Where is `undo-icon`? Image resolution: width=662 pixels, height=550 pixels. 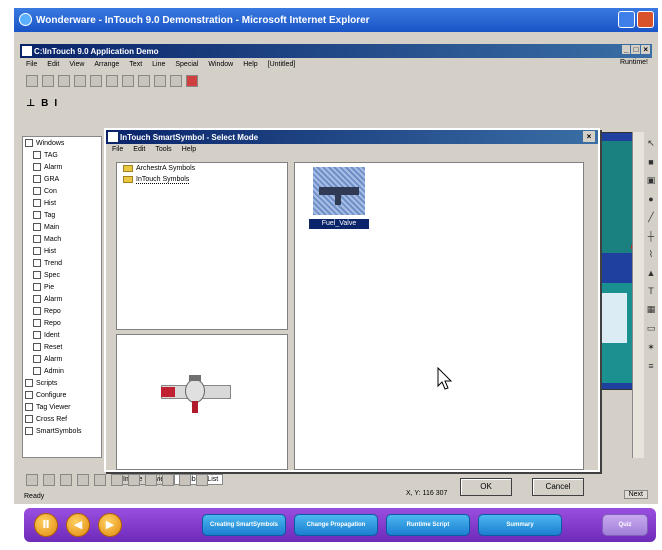
undo-icon is located at coordinates (160, 81).